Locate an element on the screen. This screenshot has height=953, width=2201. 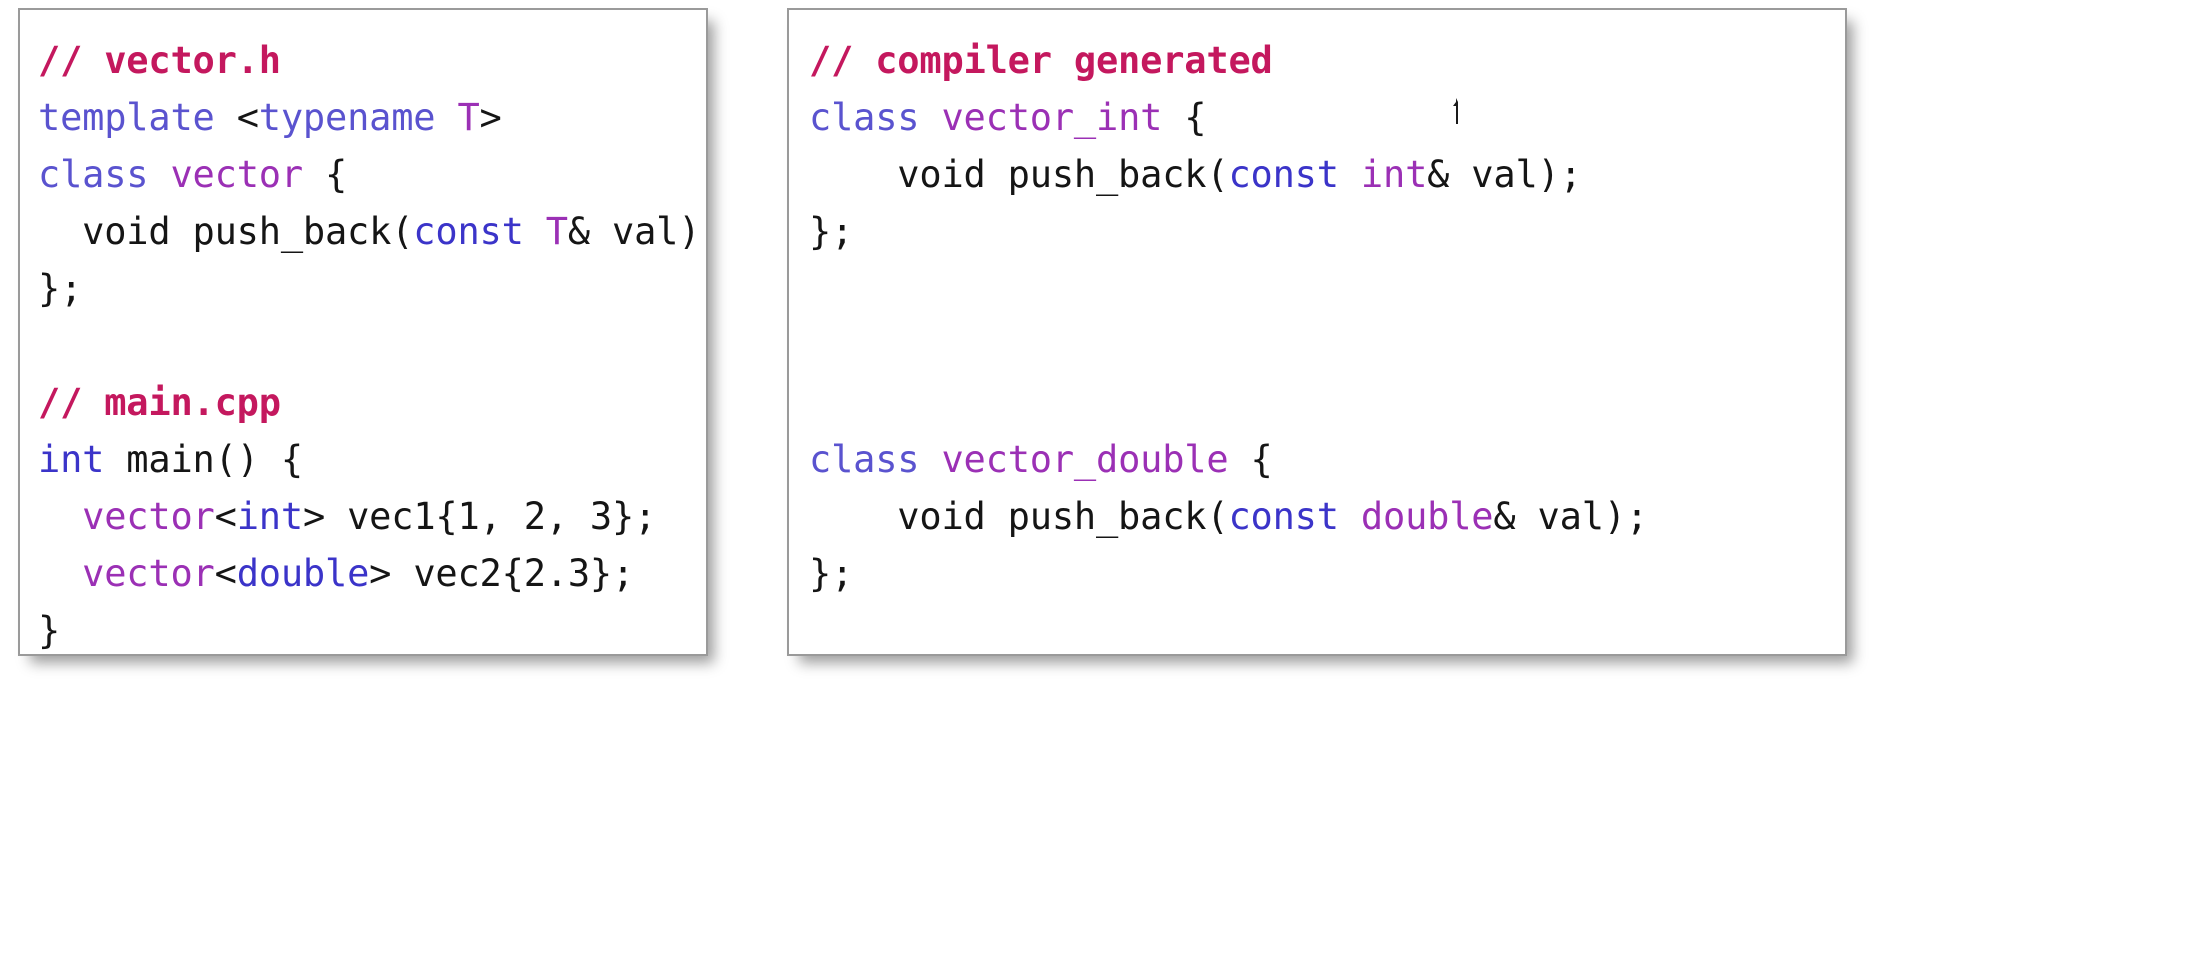
code-token-comment: // compiler generated is located at coordinates (1041, 60).